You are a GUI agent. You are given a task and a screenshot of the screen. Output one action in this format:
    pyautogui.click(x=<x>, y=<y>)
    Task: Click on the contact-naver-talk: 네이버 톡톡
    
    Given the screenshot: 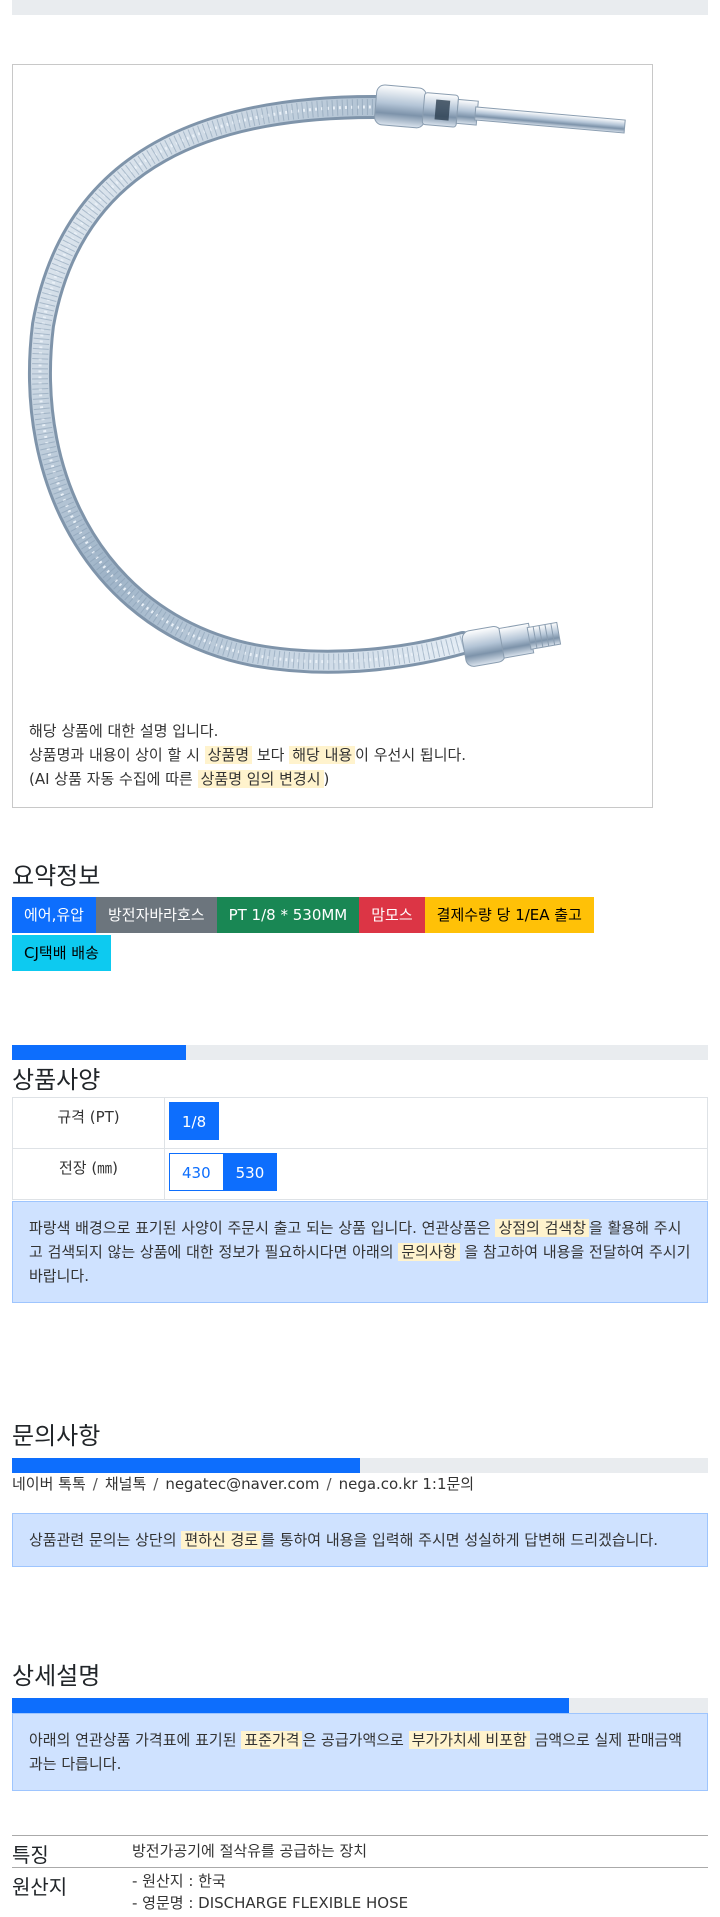 What is the action you would take?
    pyautogui.click(x=49, y=1484)
    